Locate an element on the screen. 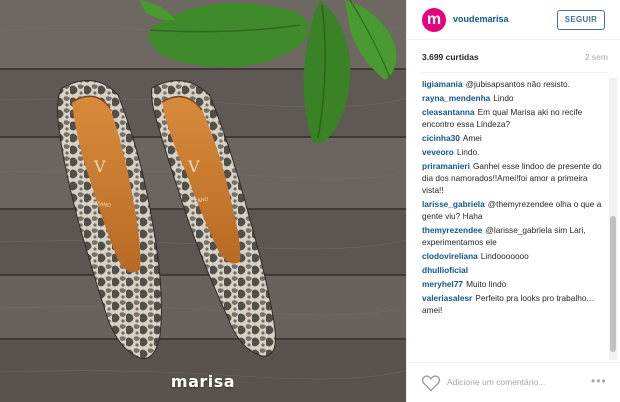 The width and height of the screenshot is (620, 402). comment-username: valeriasalesr is located at coordinates (447, 298).